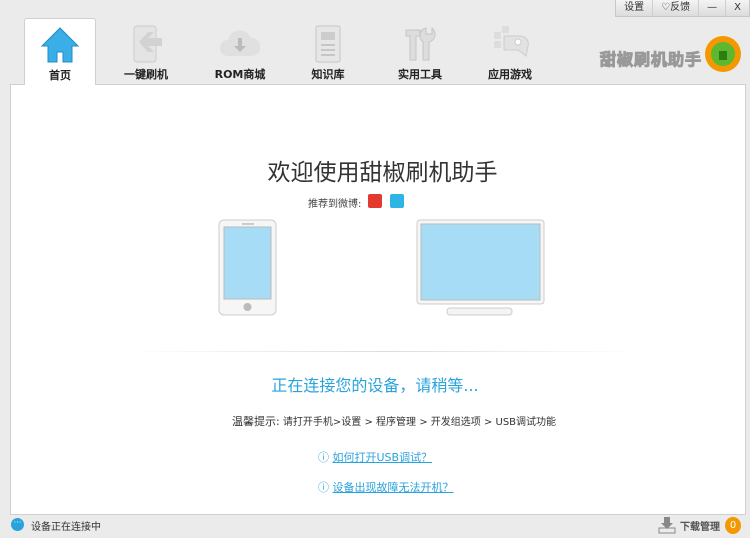 Image resolution: width=750 pixels, height=538 pixels. I want to click on download-manager-button: 下载管理, so click(689, 525).